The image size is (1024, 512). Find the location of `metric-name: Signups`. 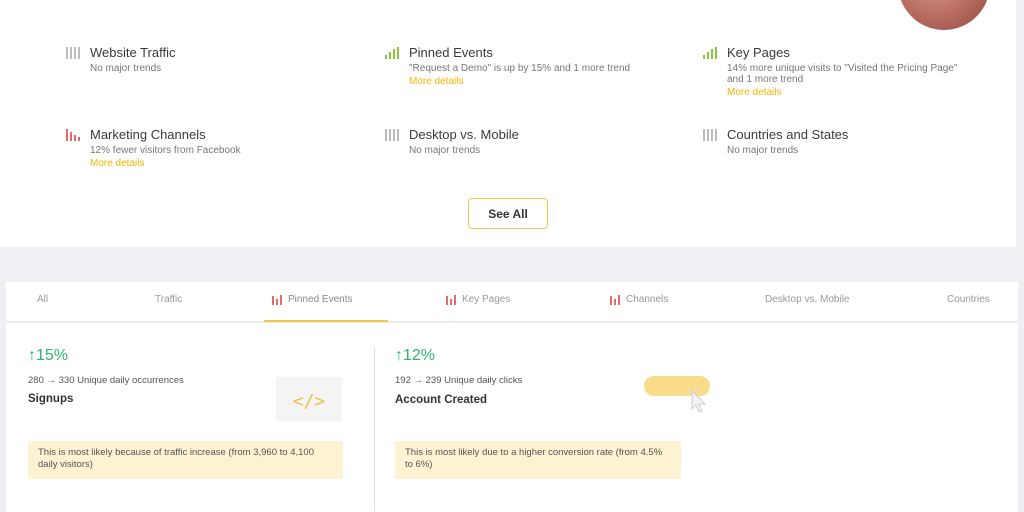

metric-name: Signups is located at coordinates (51, 399).